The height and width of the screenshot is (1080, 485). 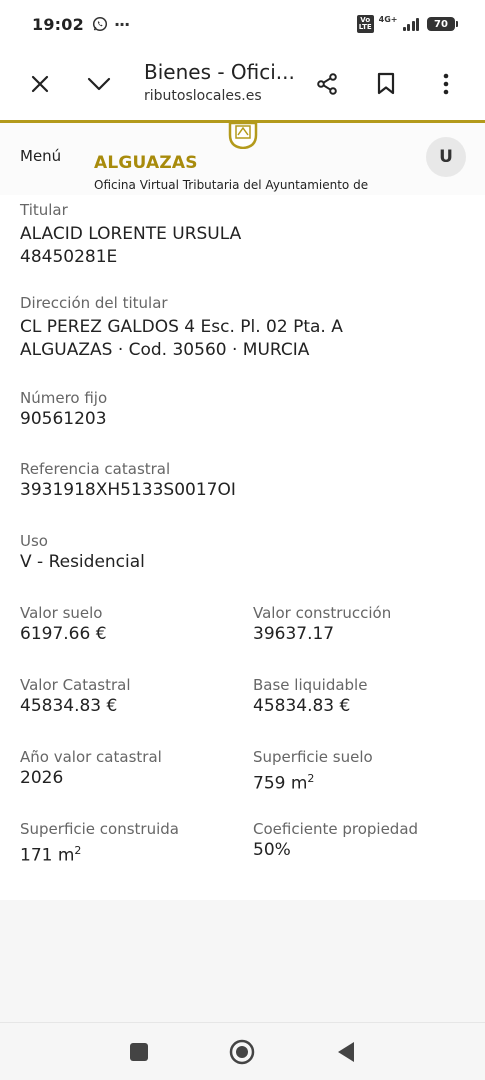 What do you see at coordinates (242, 24) in the screenshot?
I see `status-bar: 19:02 ··· Vo LTE 4G+ 70` at bounding box center [242, 24].